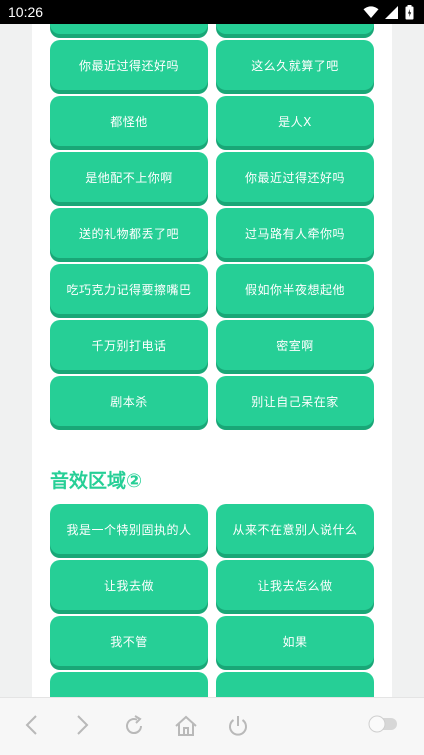  Describe the element at coordinates (129, 289) in the screenshot. I see `sound-button: 吃巧克力记得要擦嘴巴` at that location.